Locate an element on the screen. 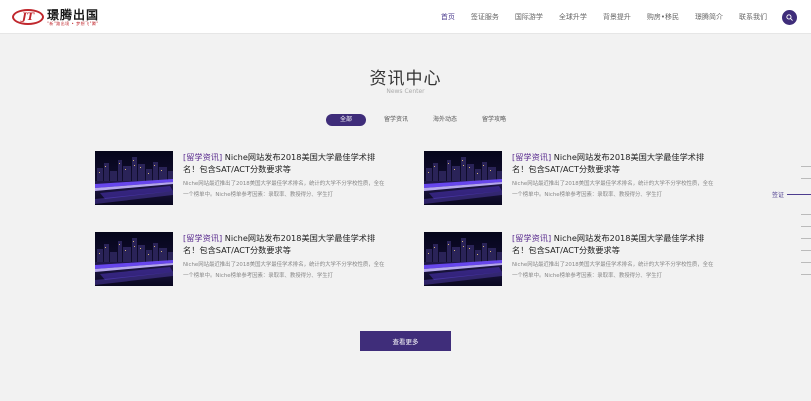 The width and height of the screenshot is (811, 401). side-nav-active: 签证 is located at coordinates (791, 194).